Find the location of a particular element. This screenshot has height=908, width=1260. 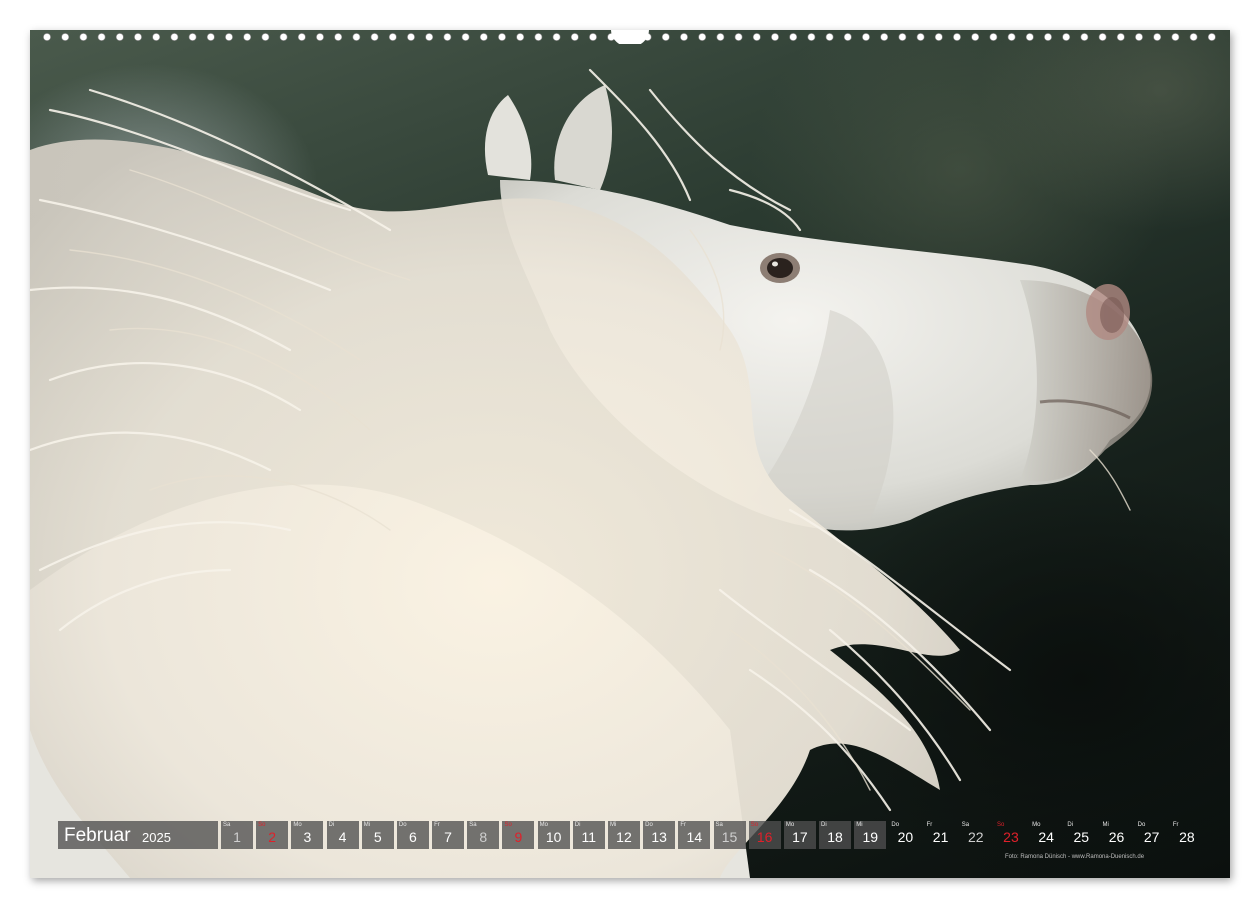

spiral-binding is located at coordinates (630, 37).